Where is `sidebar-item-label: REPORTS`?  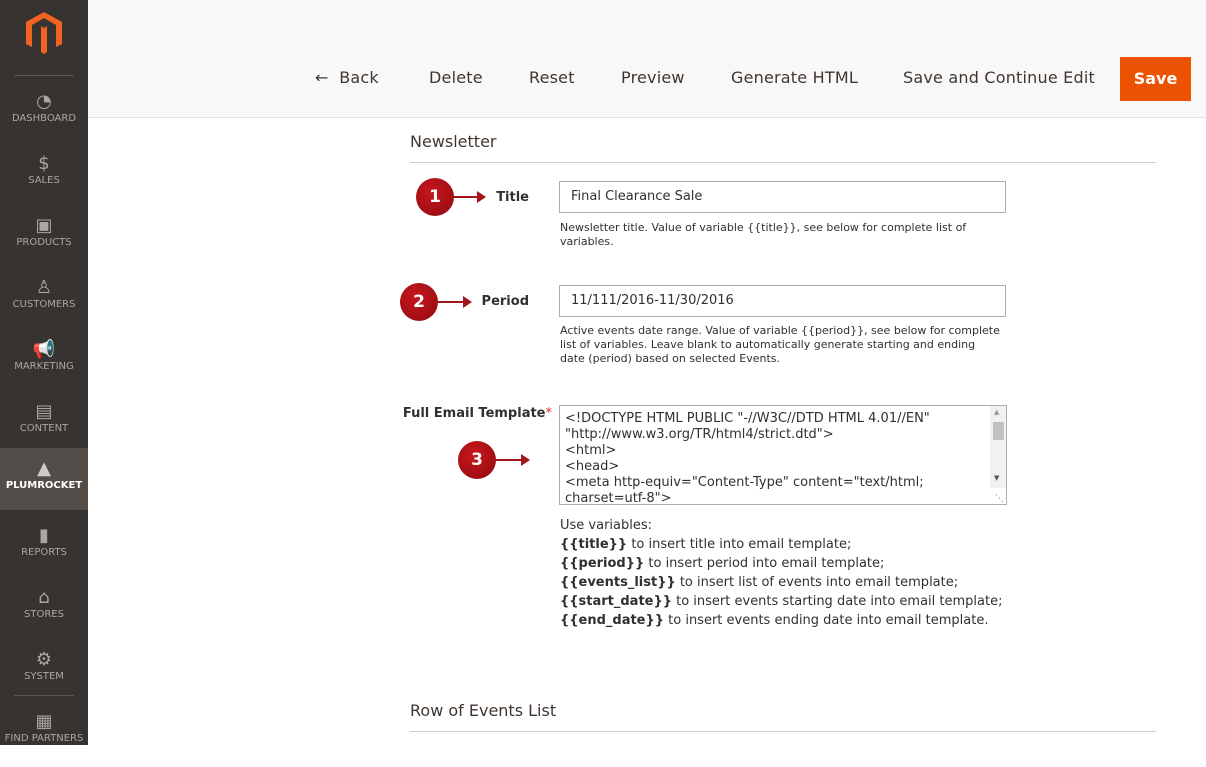
sidebar-item-label: REPORTS is located at coordinates (44, 552).